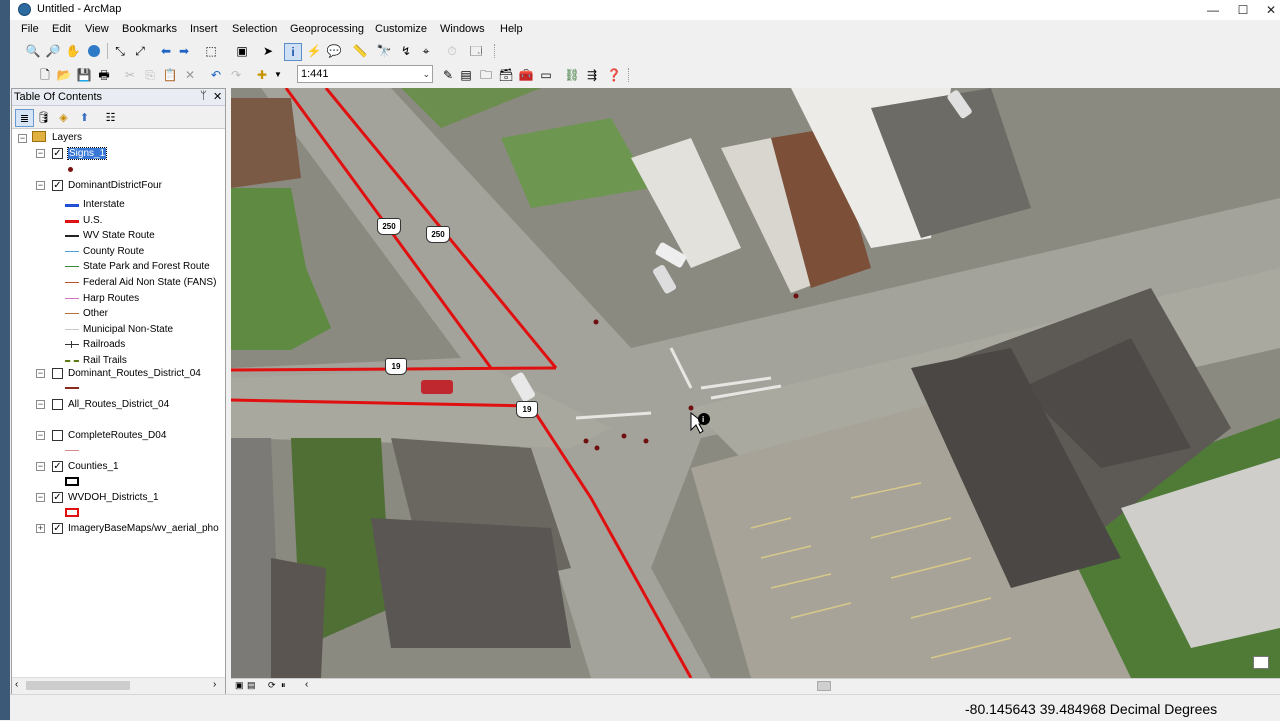 The height and width of the screenshot is (721, 1280). Describe the element at coordinates (130, 75) in the screenshot. I see `cut-icon: ✂` at that location.